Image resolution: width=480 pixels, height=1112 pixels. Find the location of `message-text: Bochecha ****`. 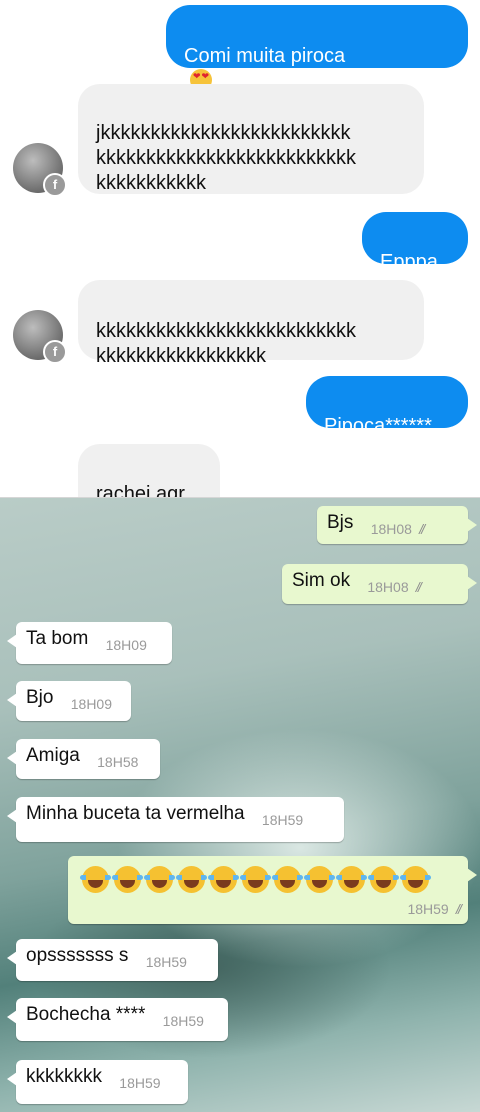

message-text: Bochecha **** is located at coordinates (86, 1014).